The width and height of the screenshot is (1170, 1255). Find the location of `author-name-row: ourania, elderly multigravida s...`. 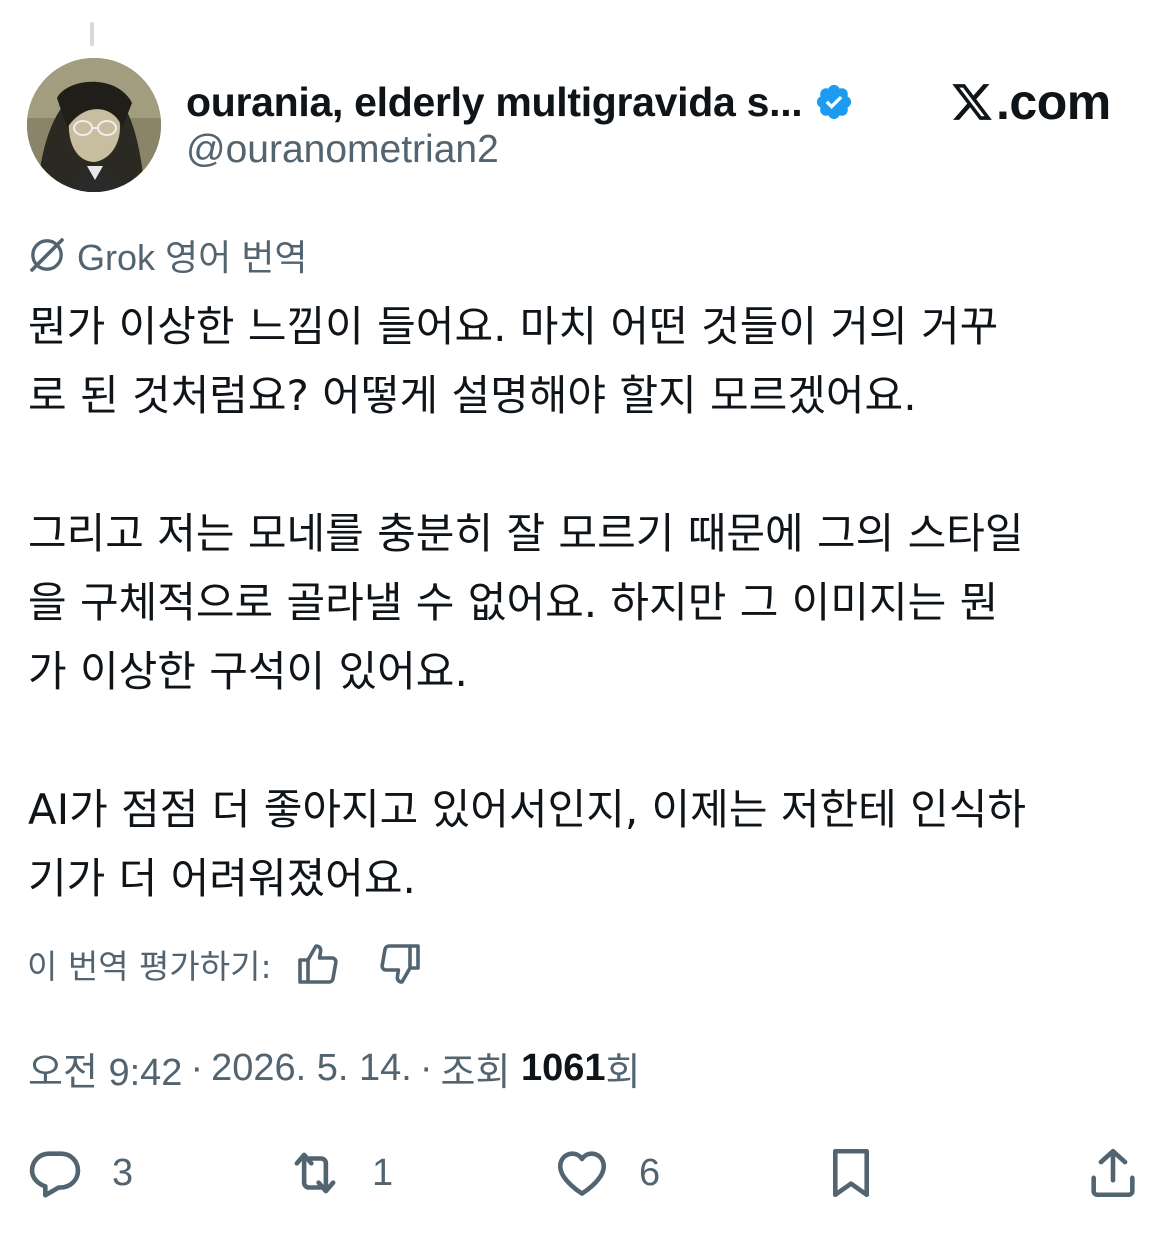

author-name-row: ourania, elderly multigravida s... is located at coordinates (520, 102).